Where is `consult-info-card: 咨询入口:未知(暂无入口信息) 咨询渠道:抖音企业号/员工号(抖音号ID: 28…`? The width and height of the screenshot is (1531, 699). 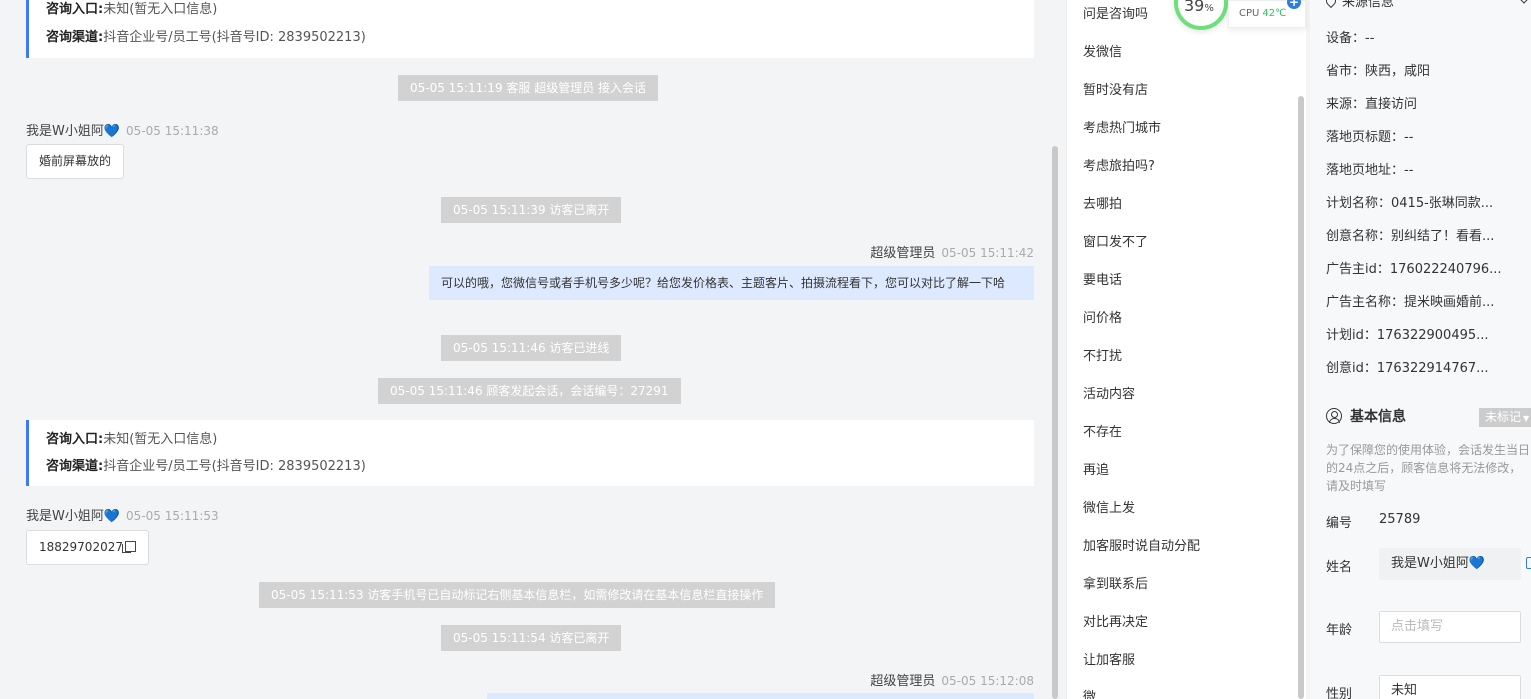 consult-info-card: 咨询入口:未知(暂无入口信息) 咨询渠道:抖音企业号/员工号(抖音号ID: 28… is located at coordinates (530, 29).